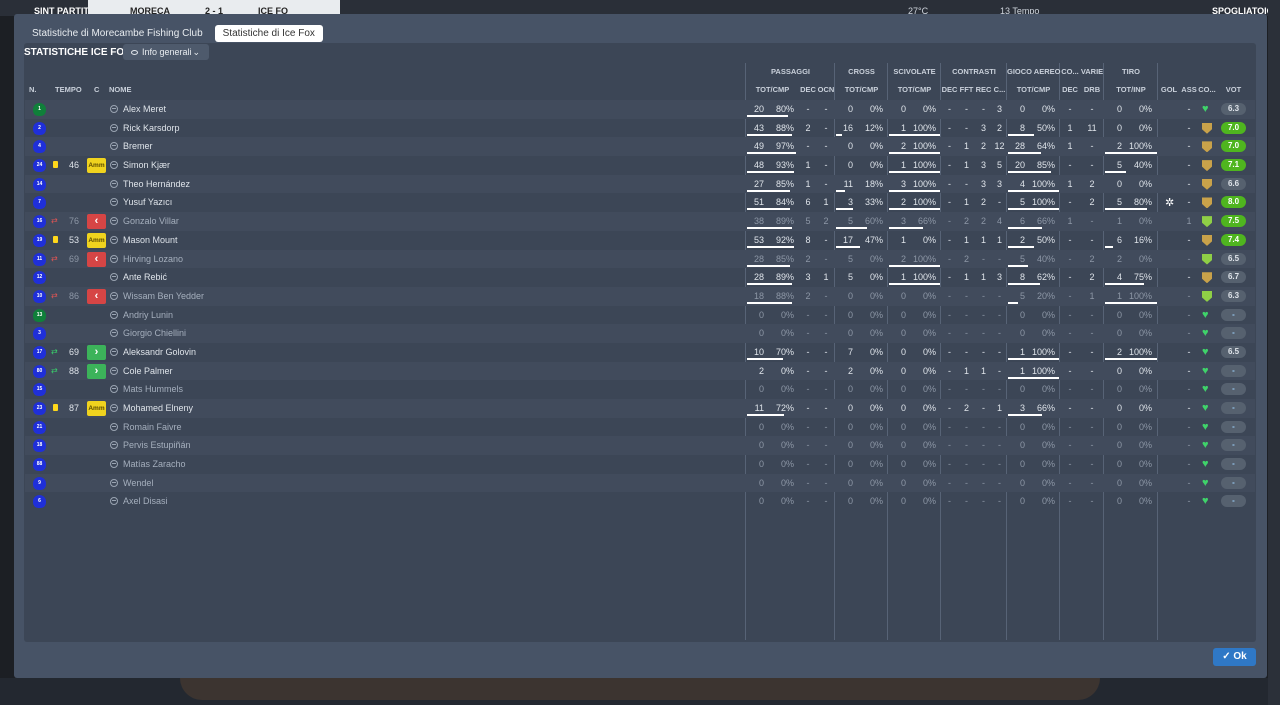 This screenshot has width=1280, height=705. Describe the element at coordinates (268, 33) in the screenshot. I see `tab-icefox-stats: Statistiche di Ice Fox` at that location.